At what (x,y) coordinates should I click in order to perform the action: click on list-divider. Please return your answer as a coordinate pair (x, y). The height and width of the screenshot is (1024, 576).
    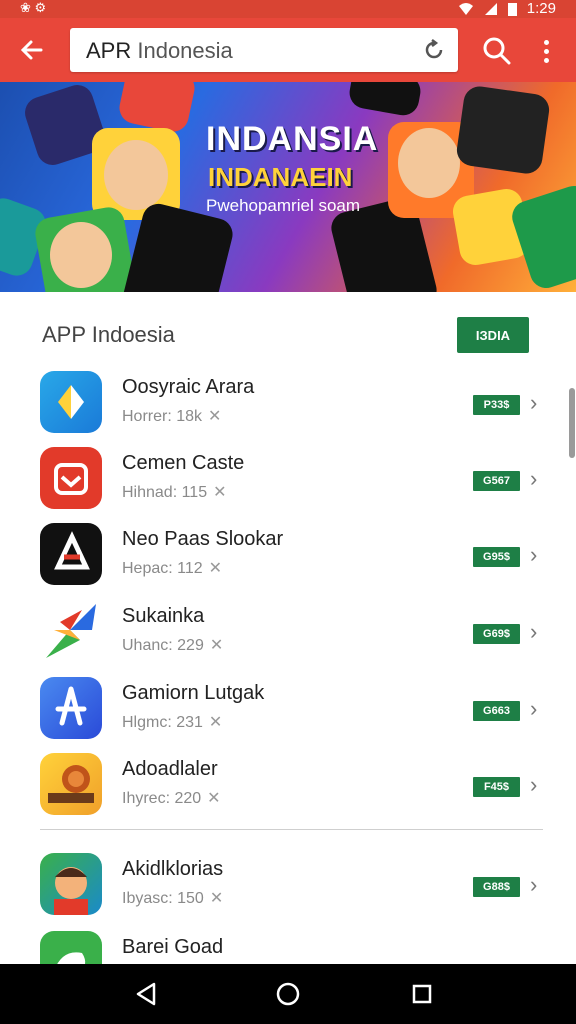
    Looking at the image, I should click on (291, 829).